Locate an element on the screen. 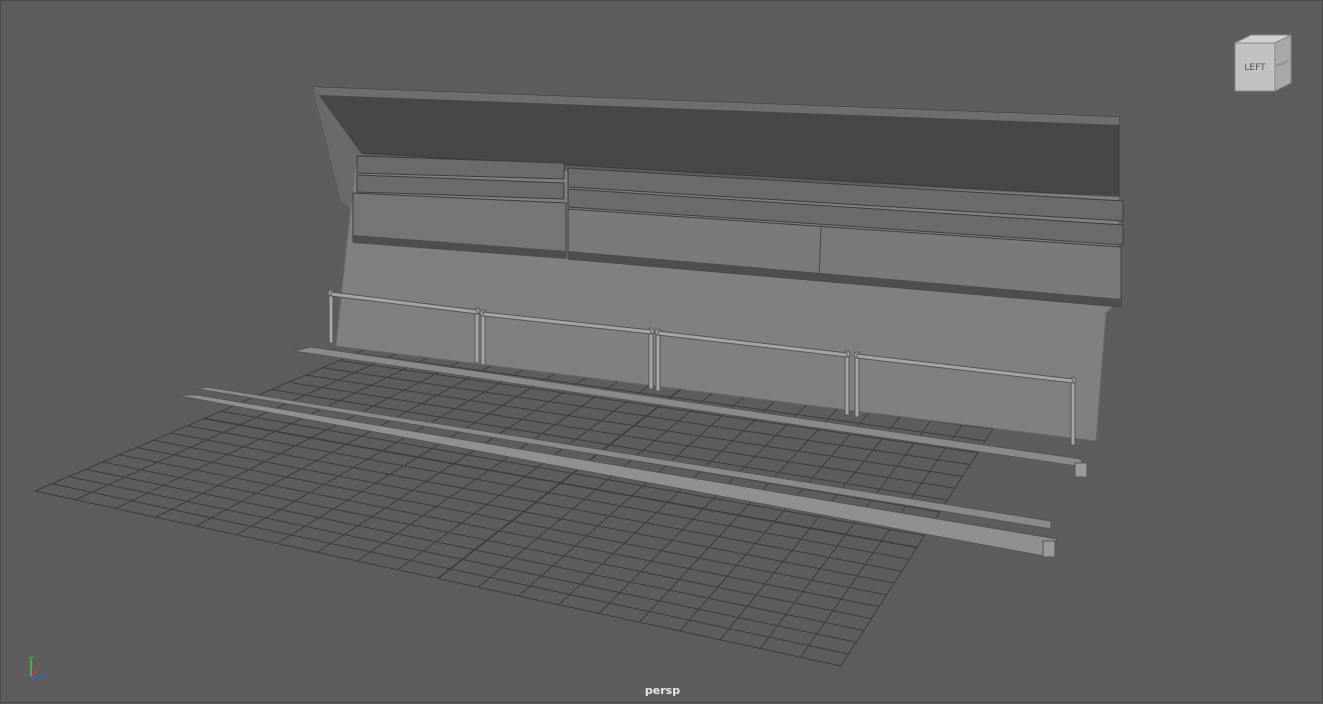  axis-gizmo: y x z is located at coordinates (38, 667).